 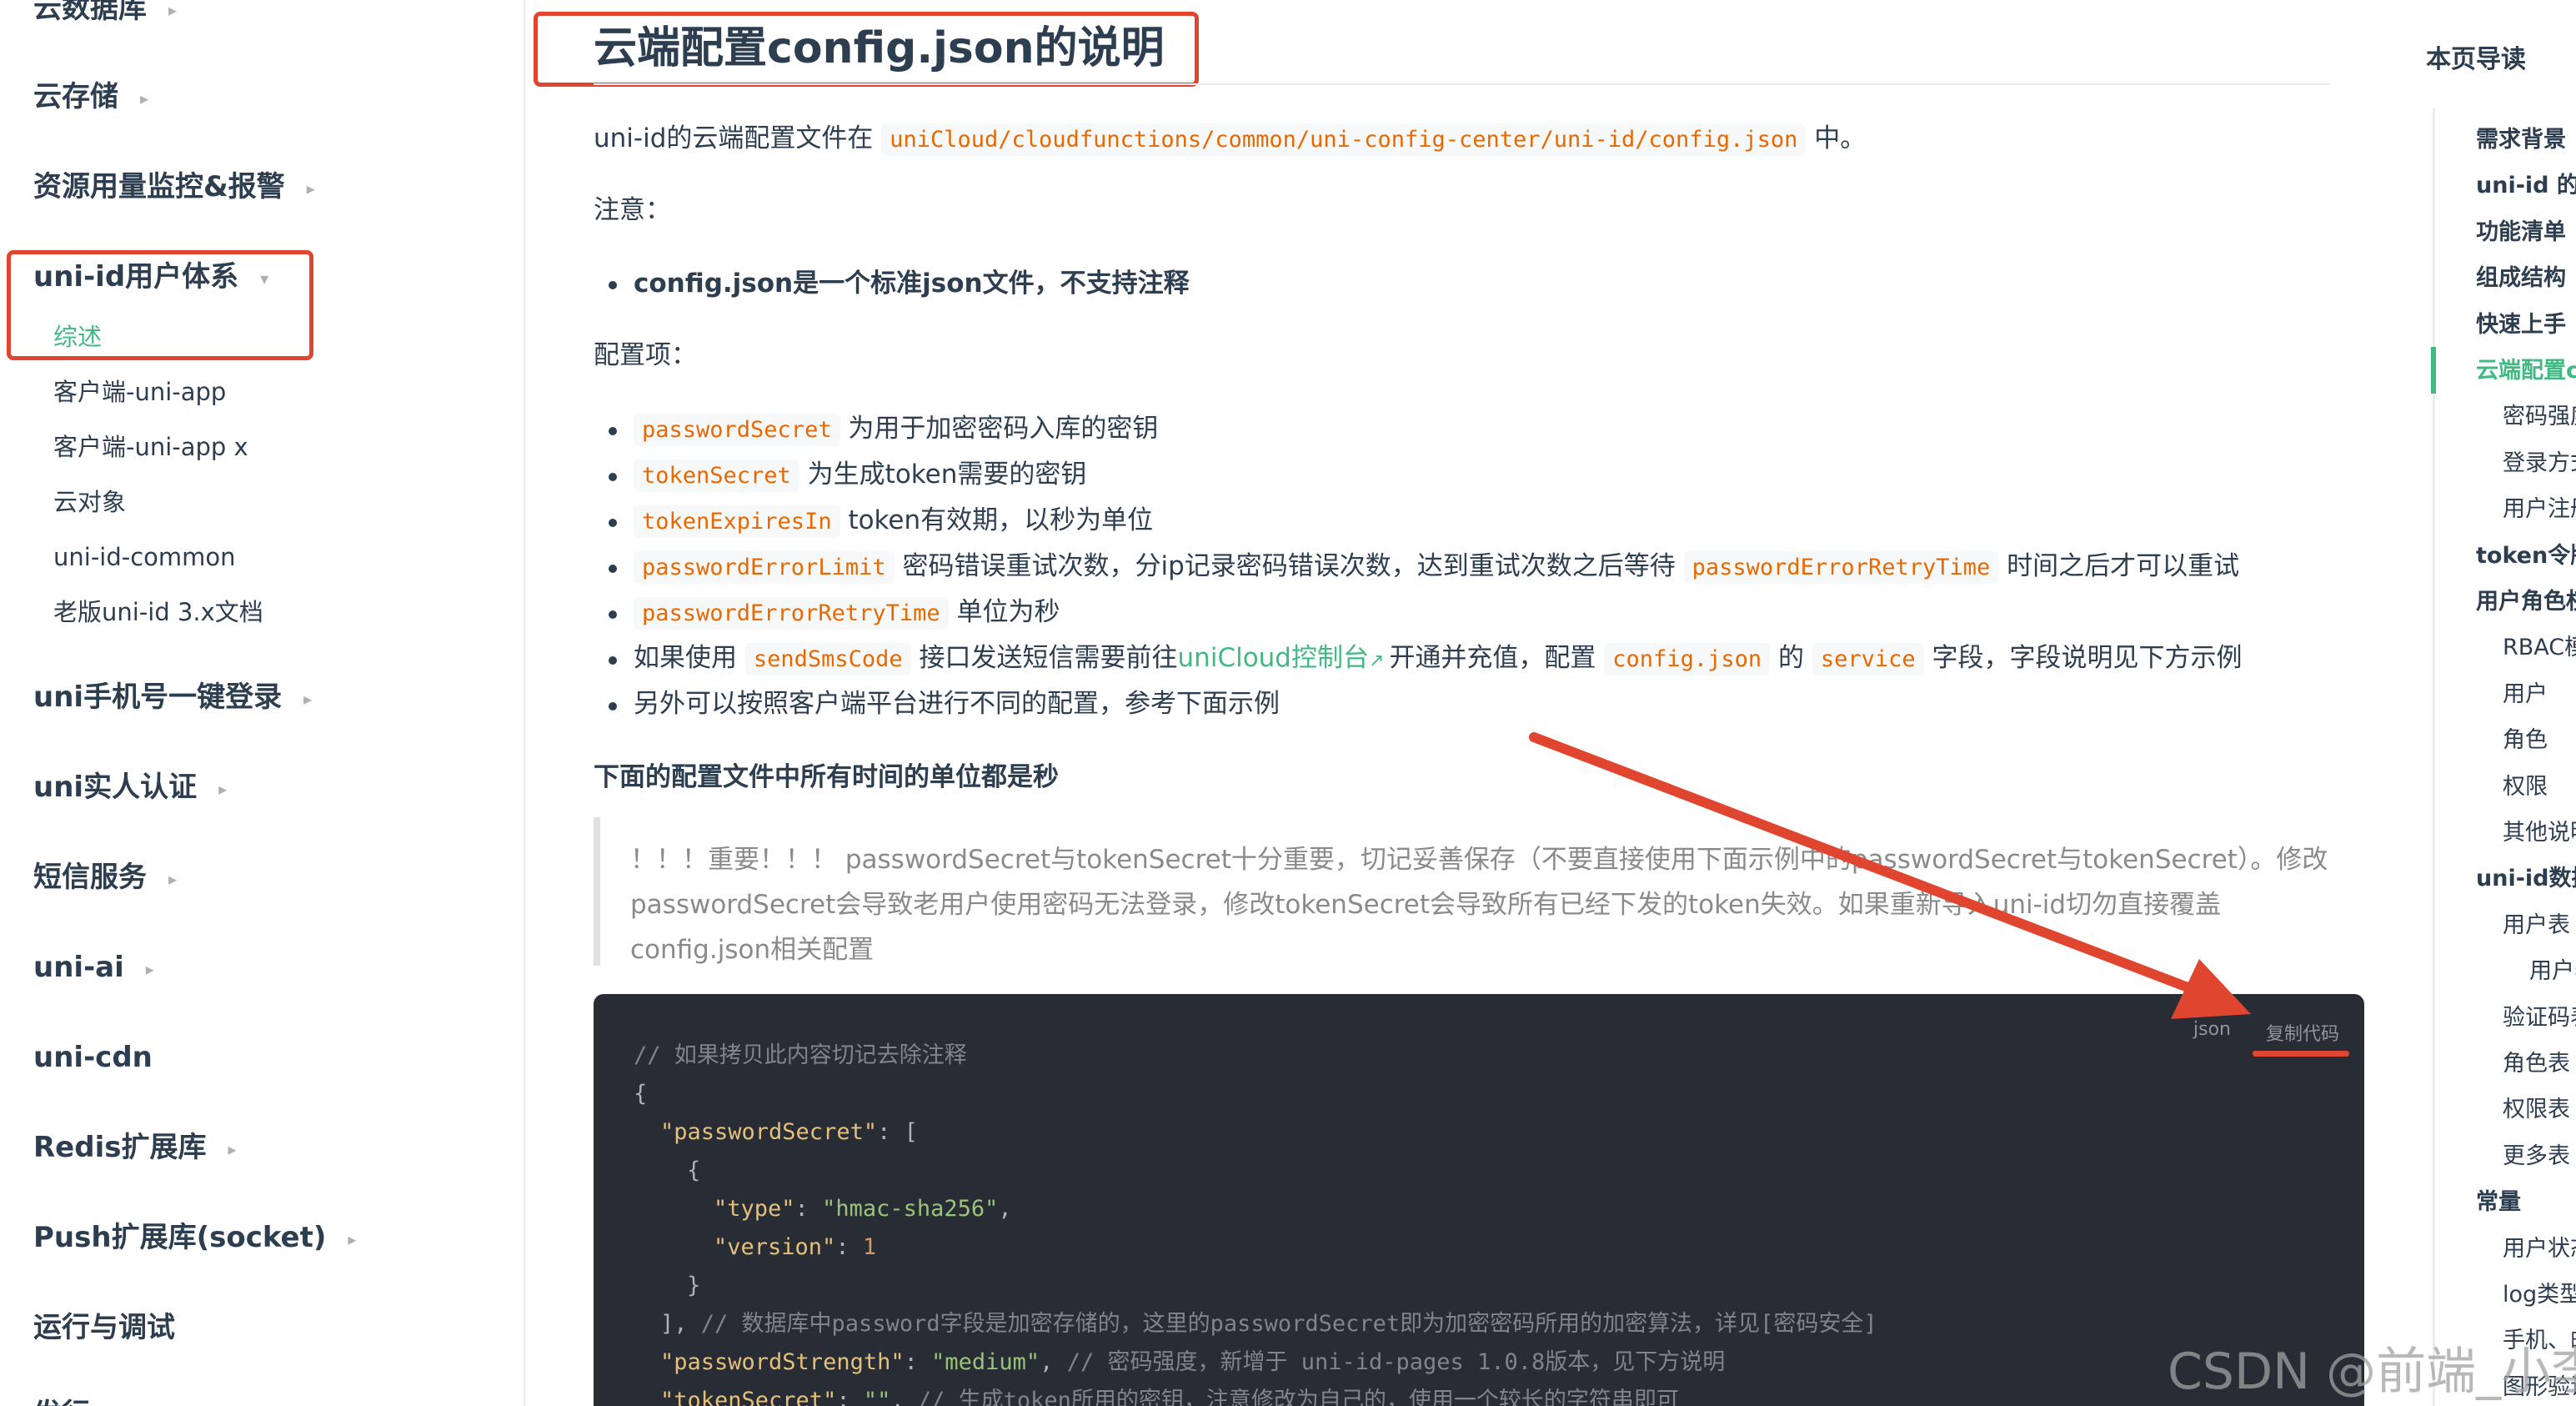 What do you see at coordinates (912, 284) in the screenshot?
I see `note-item: config.json是一个标准json文件，不支持注释` at bounding box center [912, 284].